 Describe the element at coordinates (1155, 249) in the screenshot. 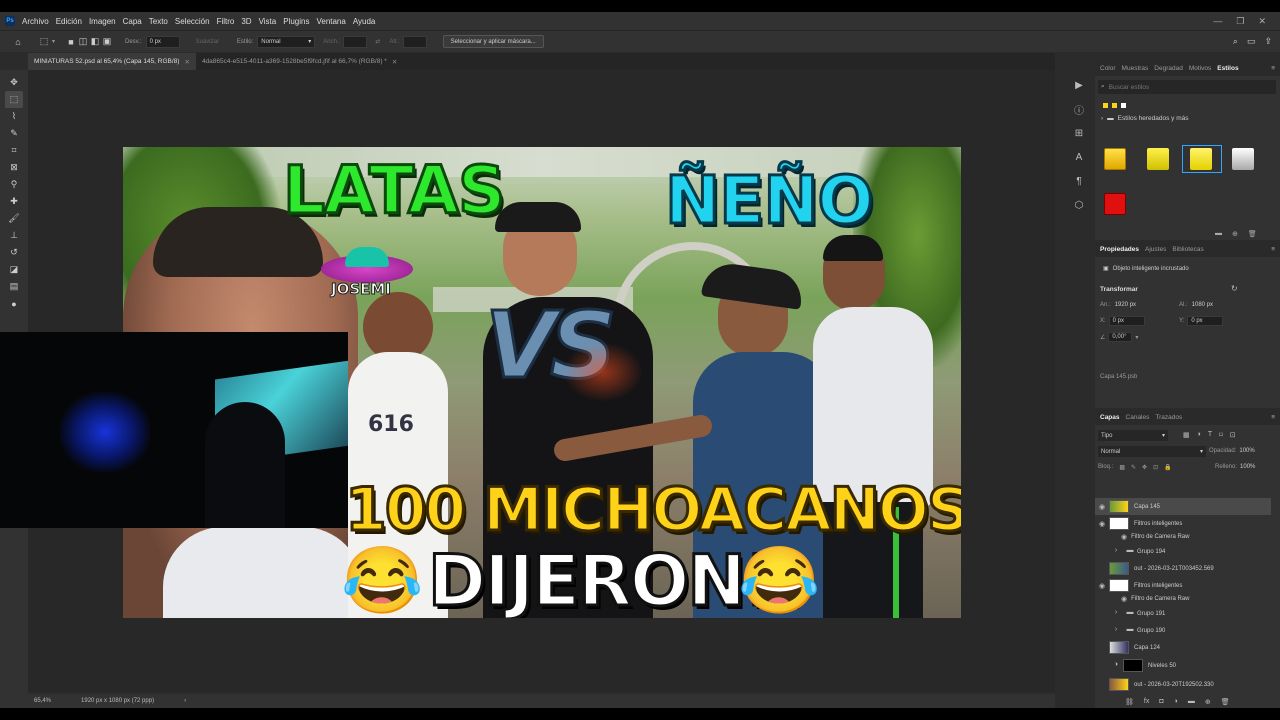

I see `tab-ajustes: Ajustes` at that location.